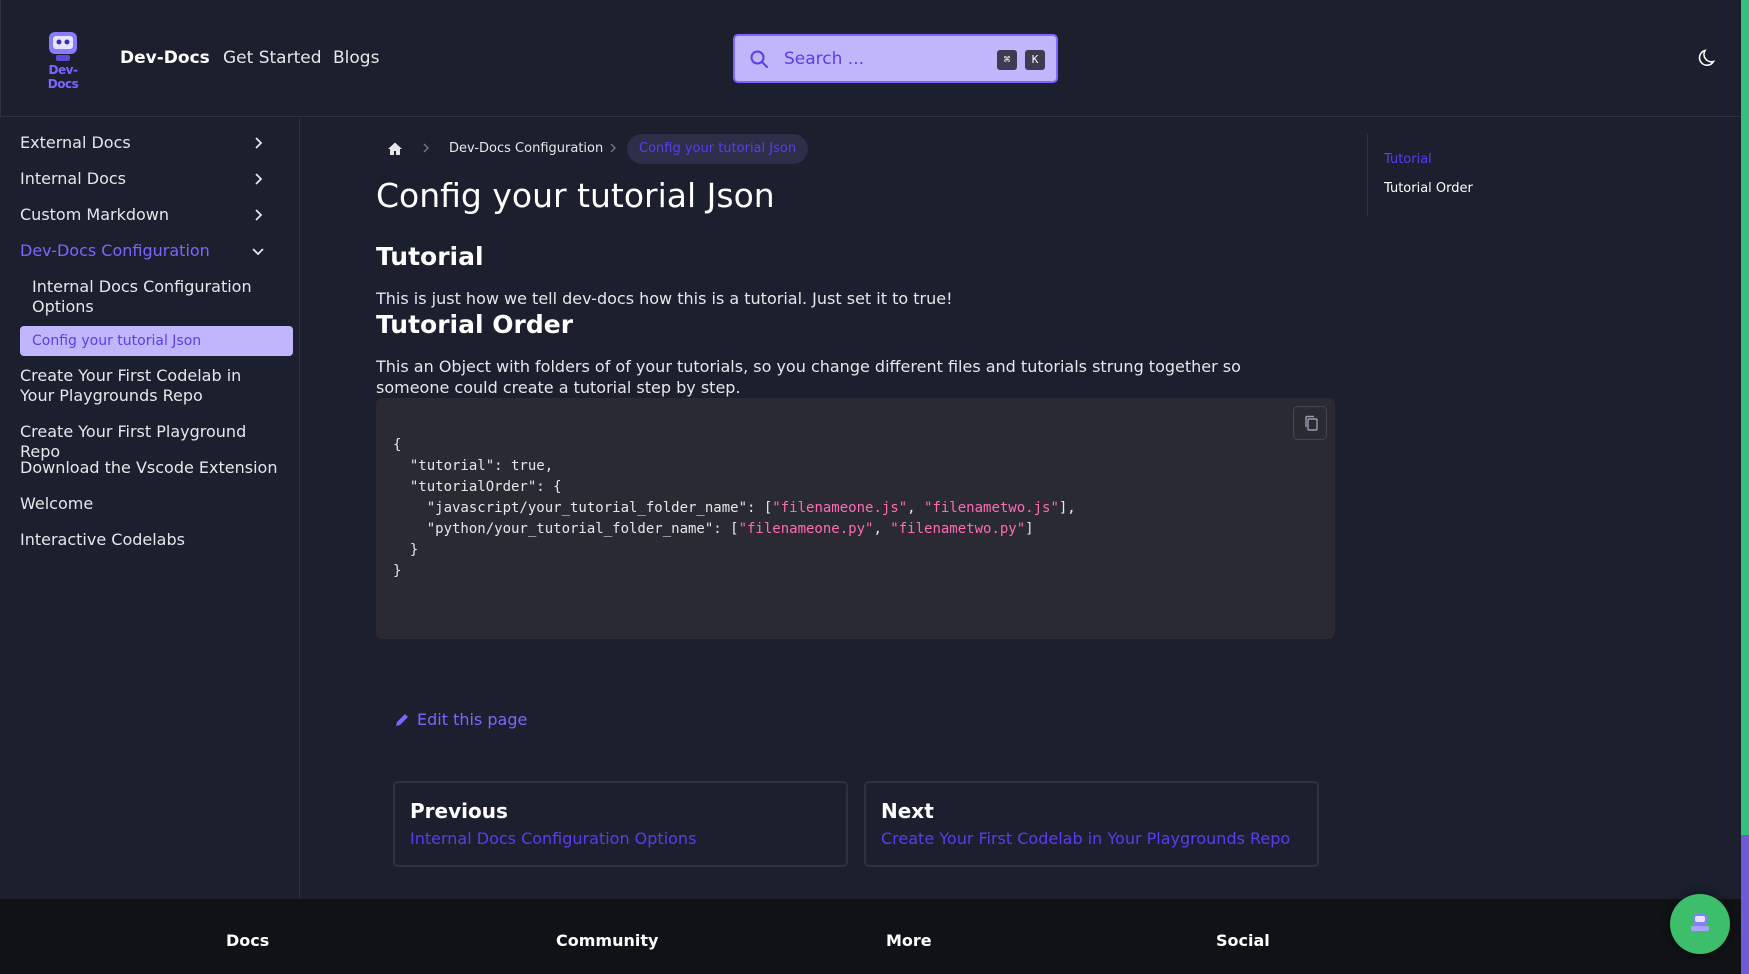 This screenshot has height=974, width=1749. Describe the element at coordinates (1745, 904) in the screenshot. I see `page-scrollbar` at that location.